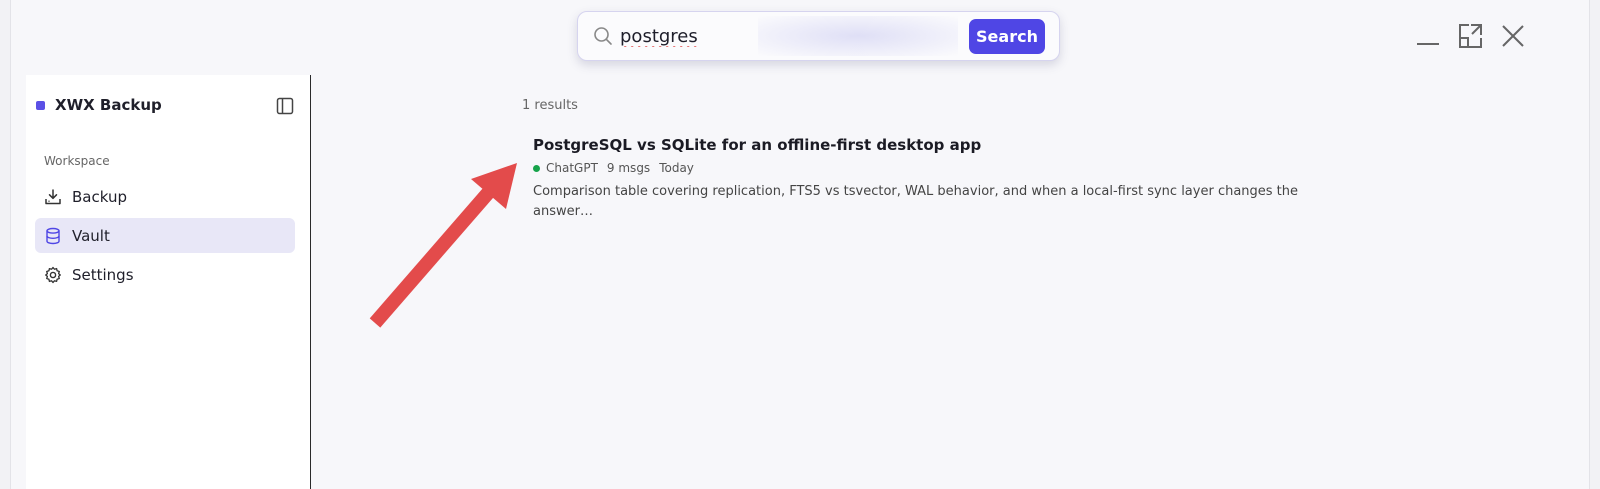 The width and height of the screenshot is (1600, 489). What do you see at coordinates (1513, 36) in the screenshot?
I see `close-icon` at bounding box center [1513, 36].